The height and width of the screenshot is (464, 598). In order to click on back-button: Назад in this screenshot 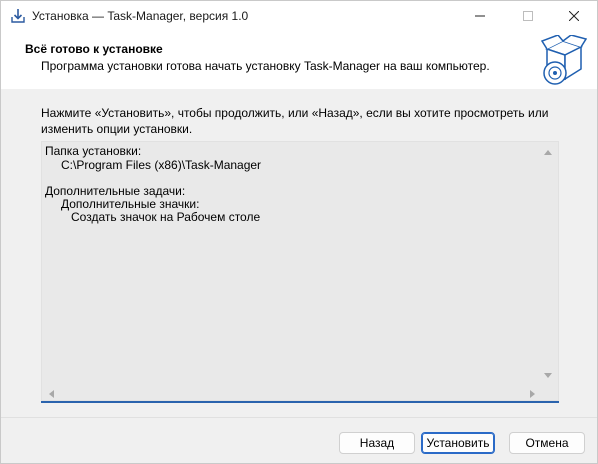, I will do `click(377, 443)`.